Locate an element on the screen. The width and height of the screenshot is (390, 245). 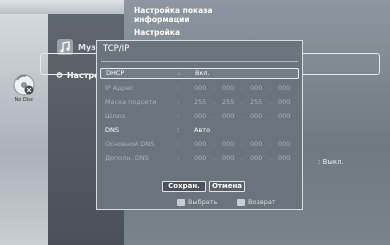
row-label: Шлюз is located at coordinates (115, 116).